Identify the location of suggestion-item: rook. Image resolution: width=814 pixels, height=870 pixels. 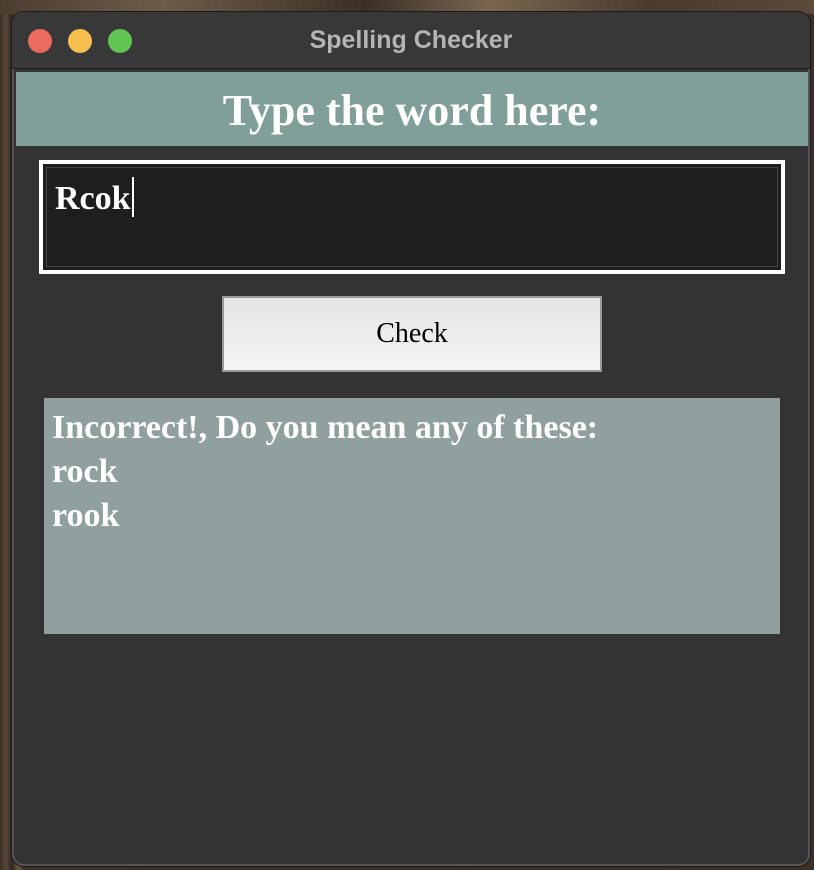
(86, 515).